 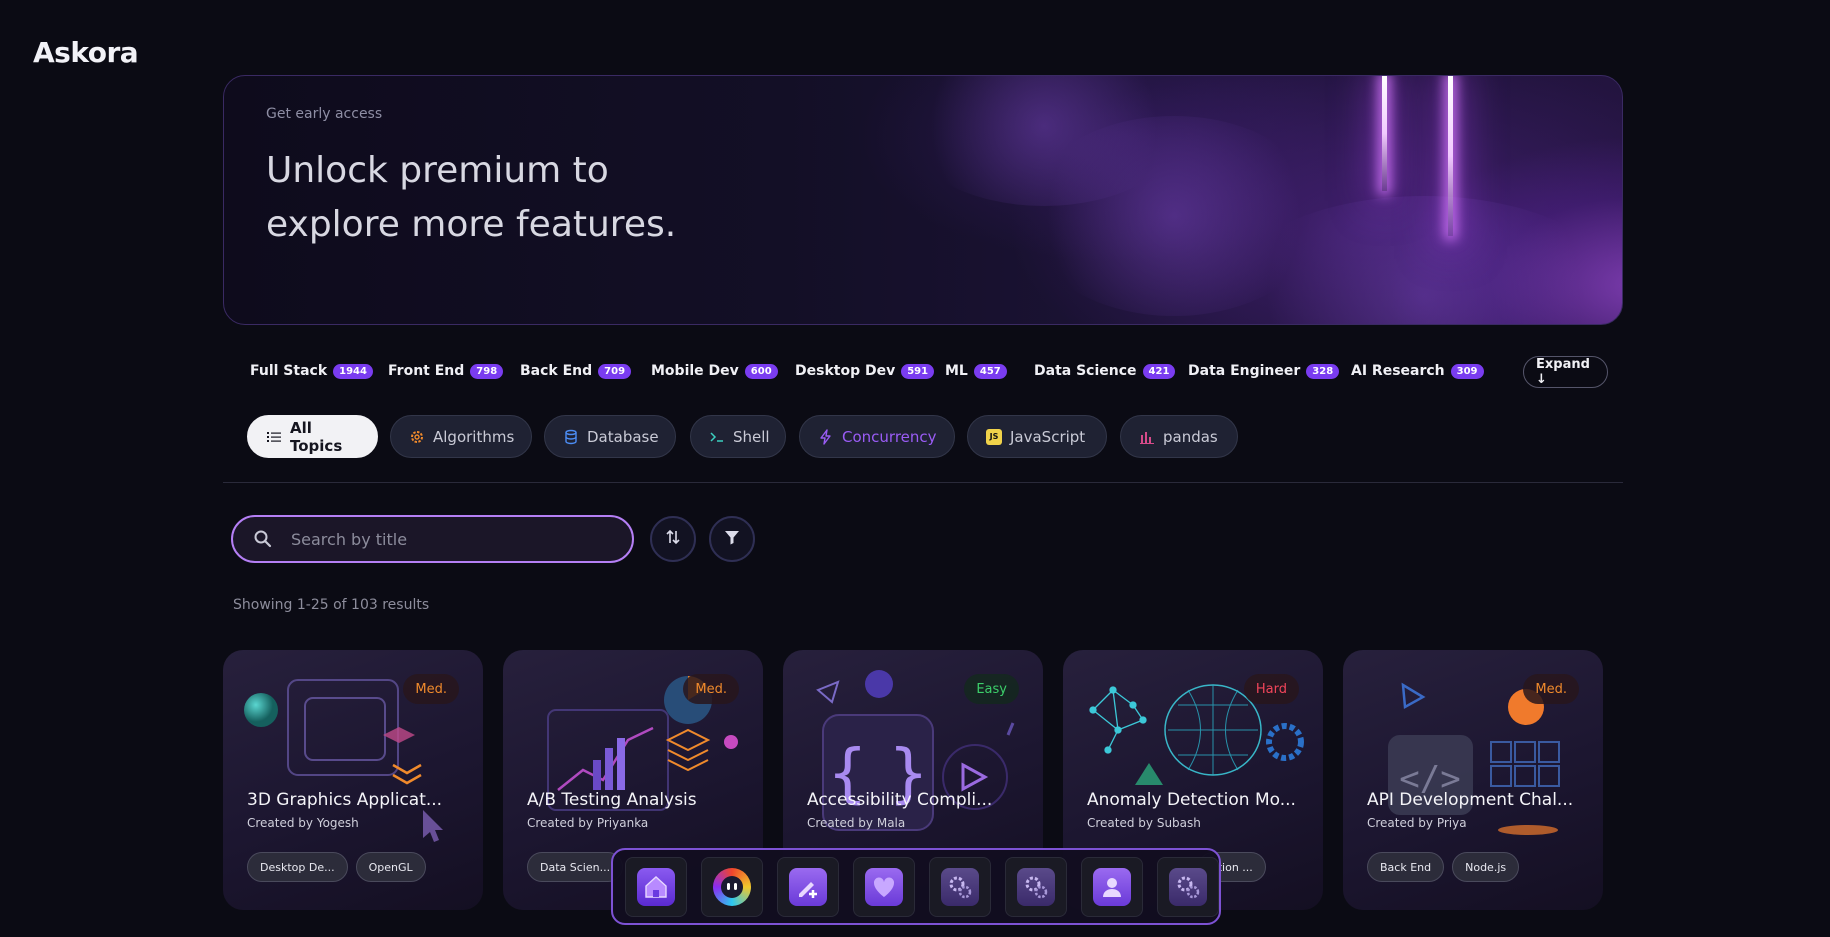 I want to click on tag: Back End, so click(x=1406, y=867).